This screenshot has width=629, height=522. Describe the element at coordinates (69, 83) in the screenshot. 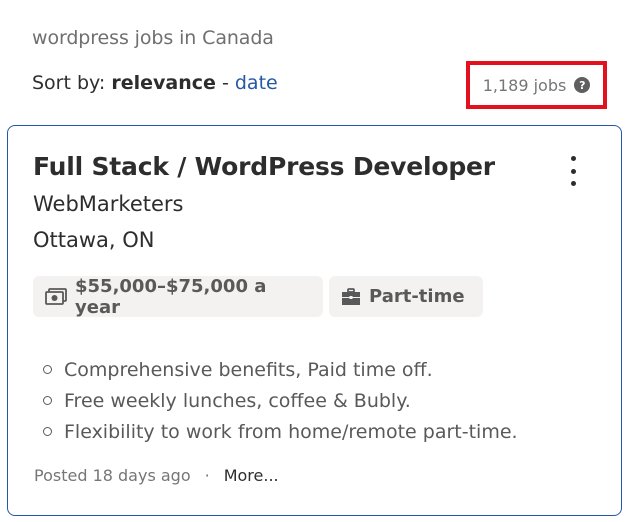

I see `sort-label: Sort by:` at that location.